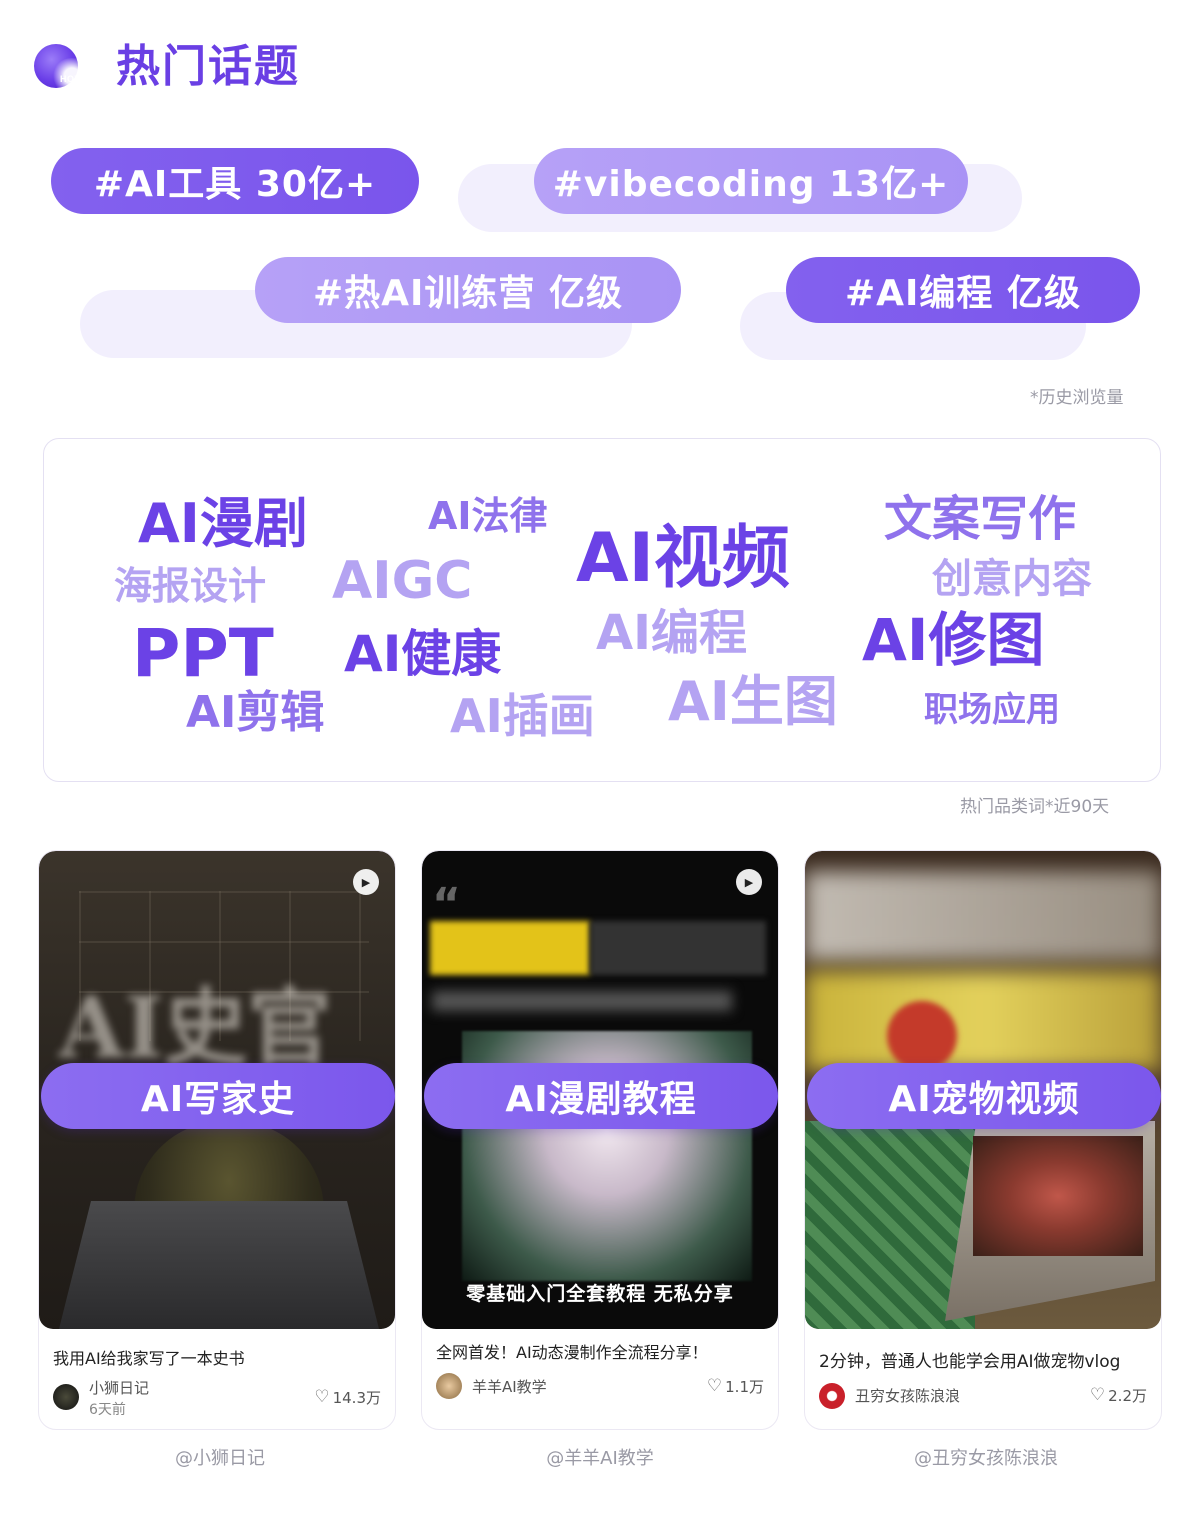 The image size is (1200, 1516). What do you see at coordinates (119, 1387) in the screenshot?
I see `author-name: 小狮日记` at bounding box center [119, 1387].